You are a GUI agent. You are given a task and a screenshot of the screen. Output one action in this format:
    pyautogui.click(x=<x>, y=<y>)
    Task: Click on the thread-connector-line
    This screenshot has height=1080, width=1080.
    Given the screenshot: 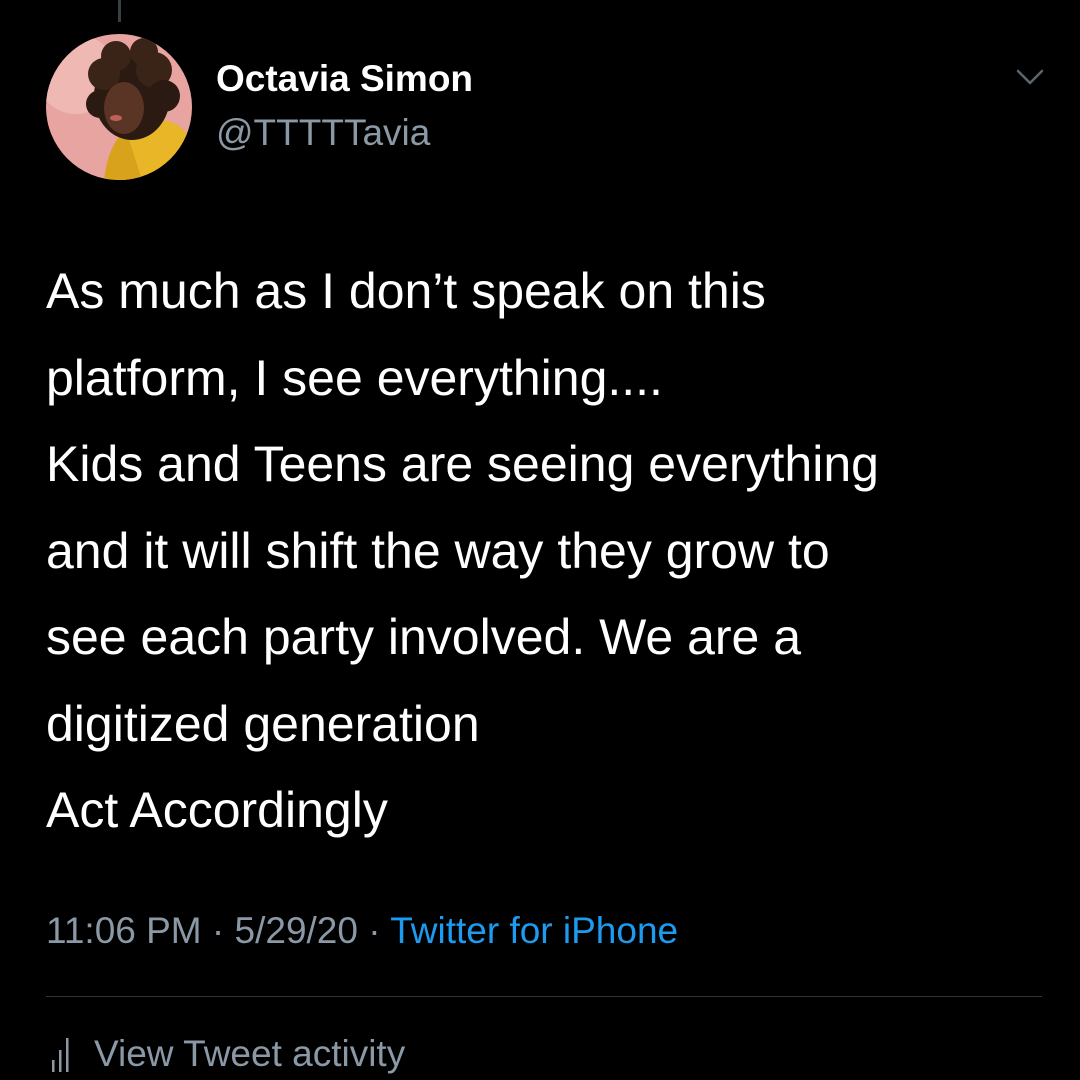 What is the action you would take?
    pyautogui.click(x=119, y=11)
    